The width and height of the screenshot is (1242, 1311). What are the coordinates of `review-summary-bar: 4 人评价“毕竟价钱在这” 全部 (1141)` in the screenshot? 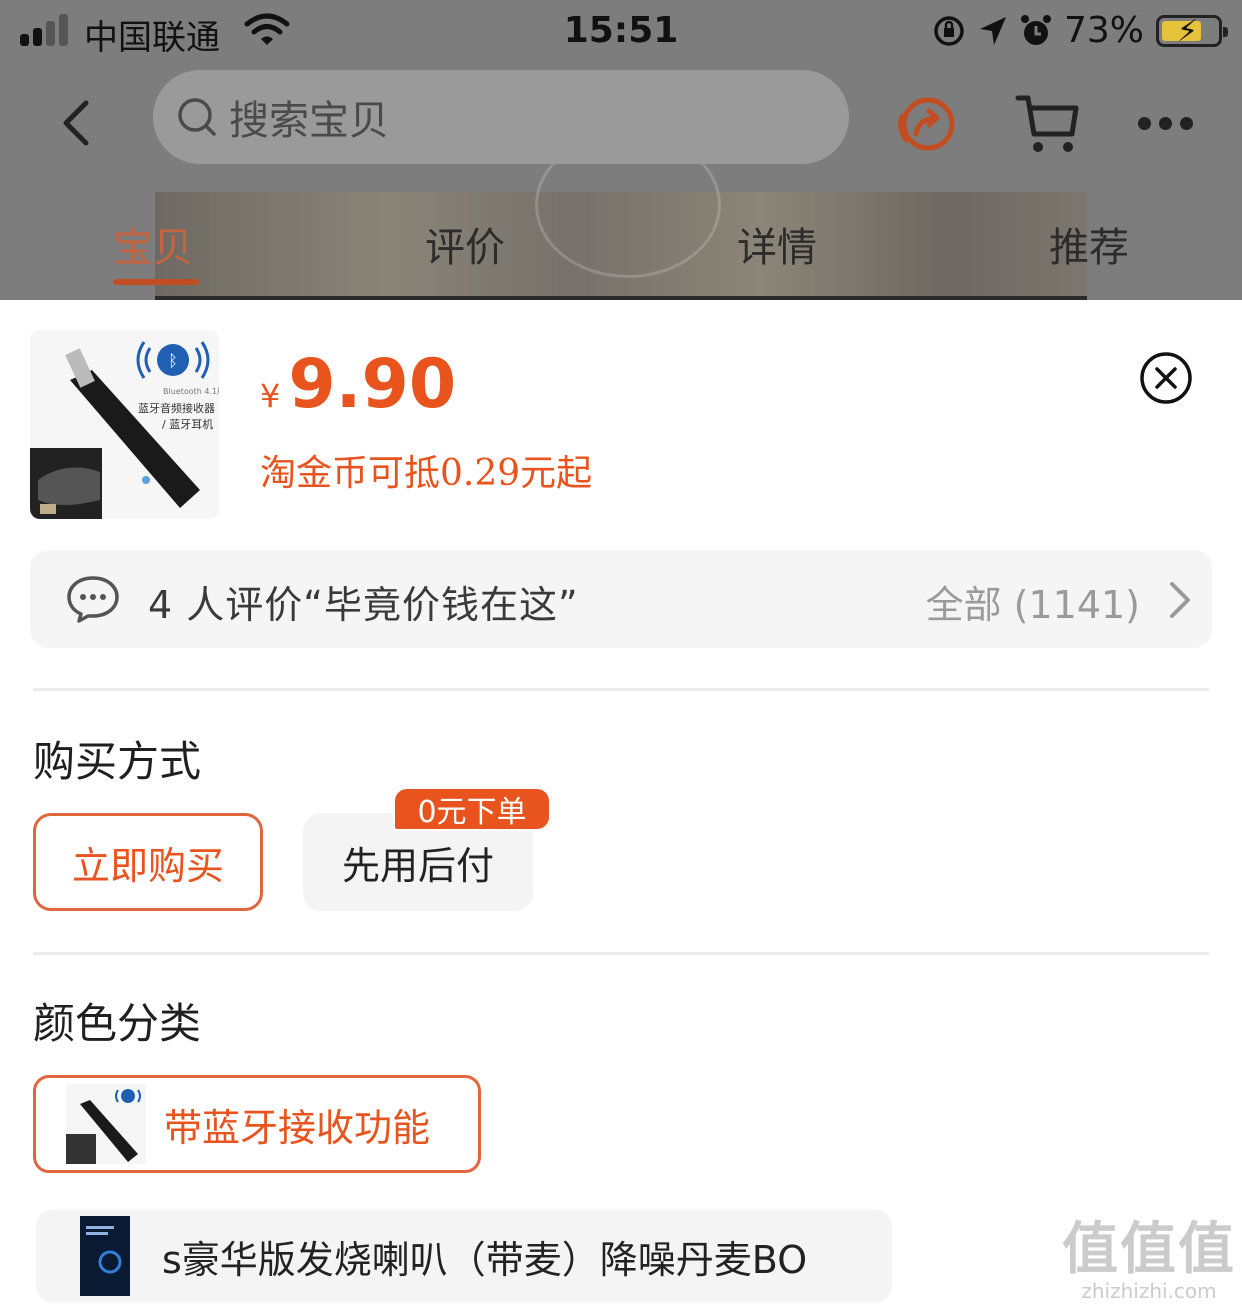 It's located at (621, 599).